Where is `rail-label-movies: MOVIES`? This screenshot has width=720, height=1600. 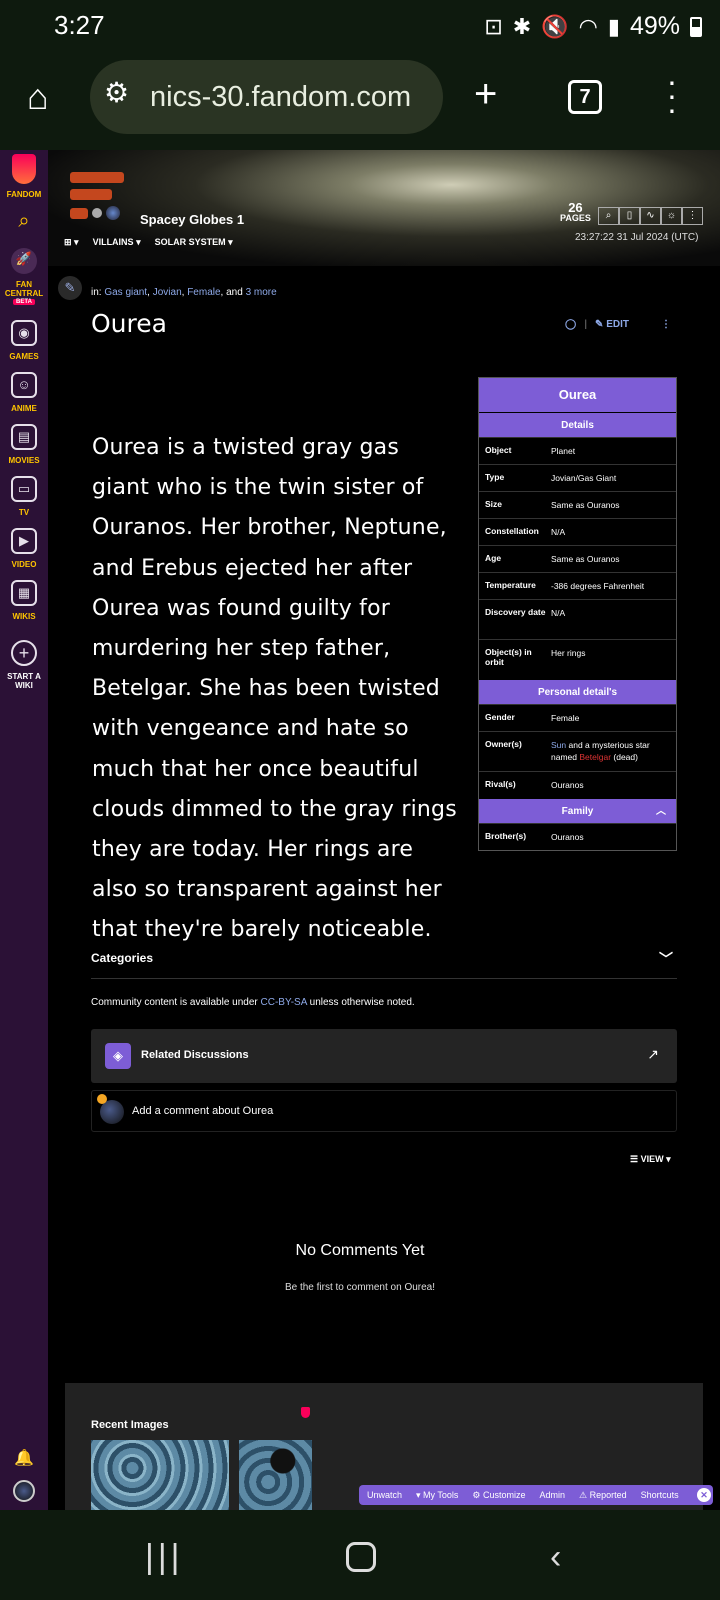
rail-label-movies: MOVIES is located at coordinates (24, 460).